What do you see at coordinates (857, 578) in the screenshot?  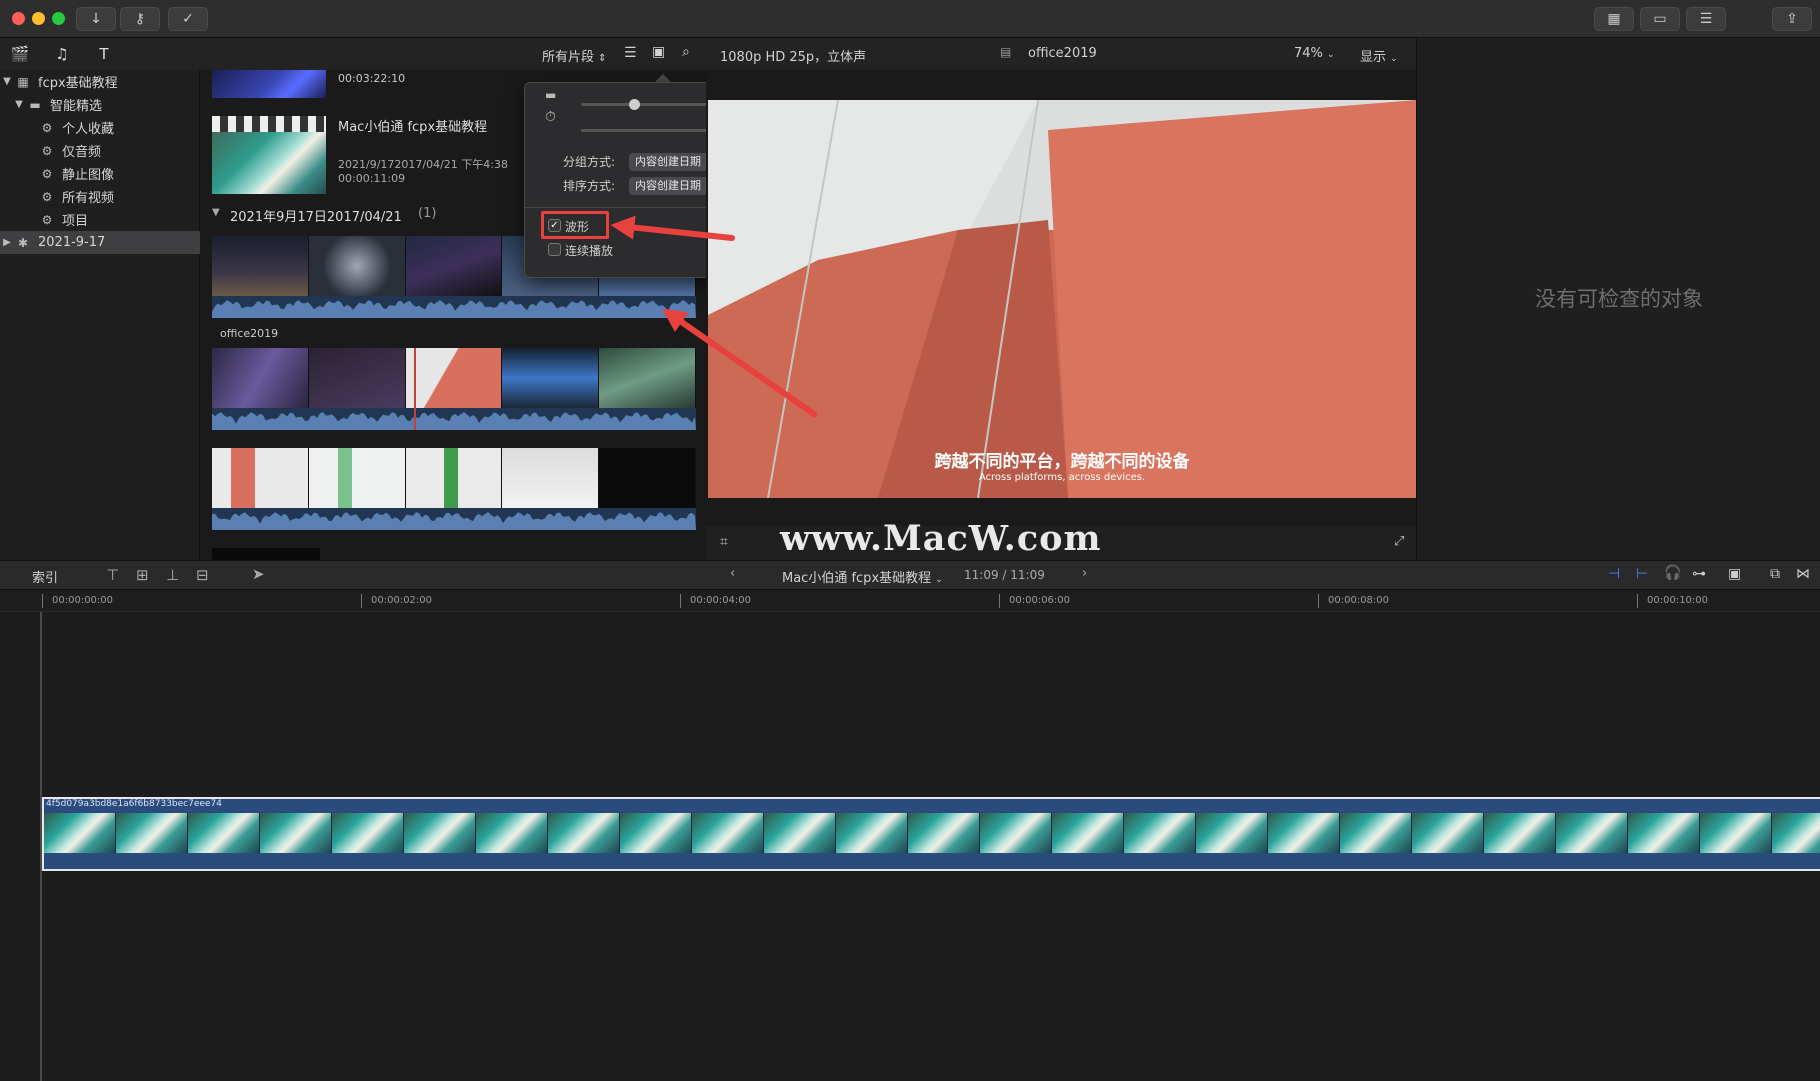 I see `project-name: Mac小伯通 fcpx基础教程` at bounding box center [857, 578].